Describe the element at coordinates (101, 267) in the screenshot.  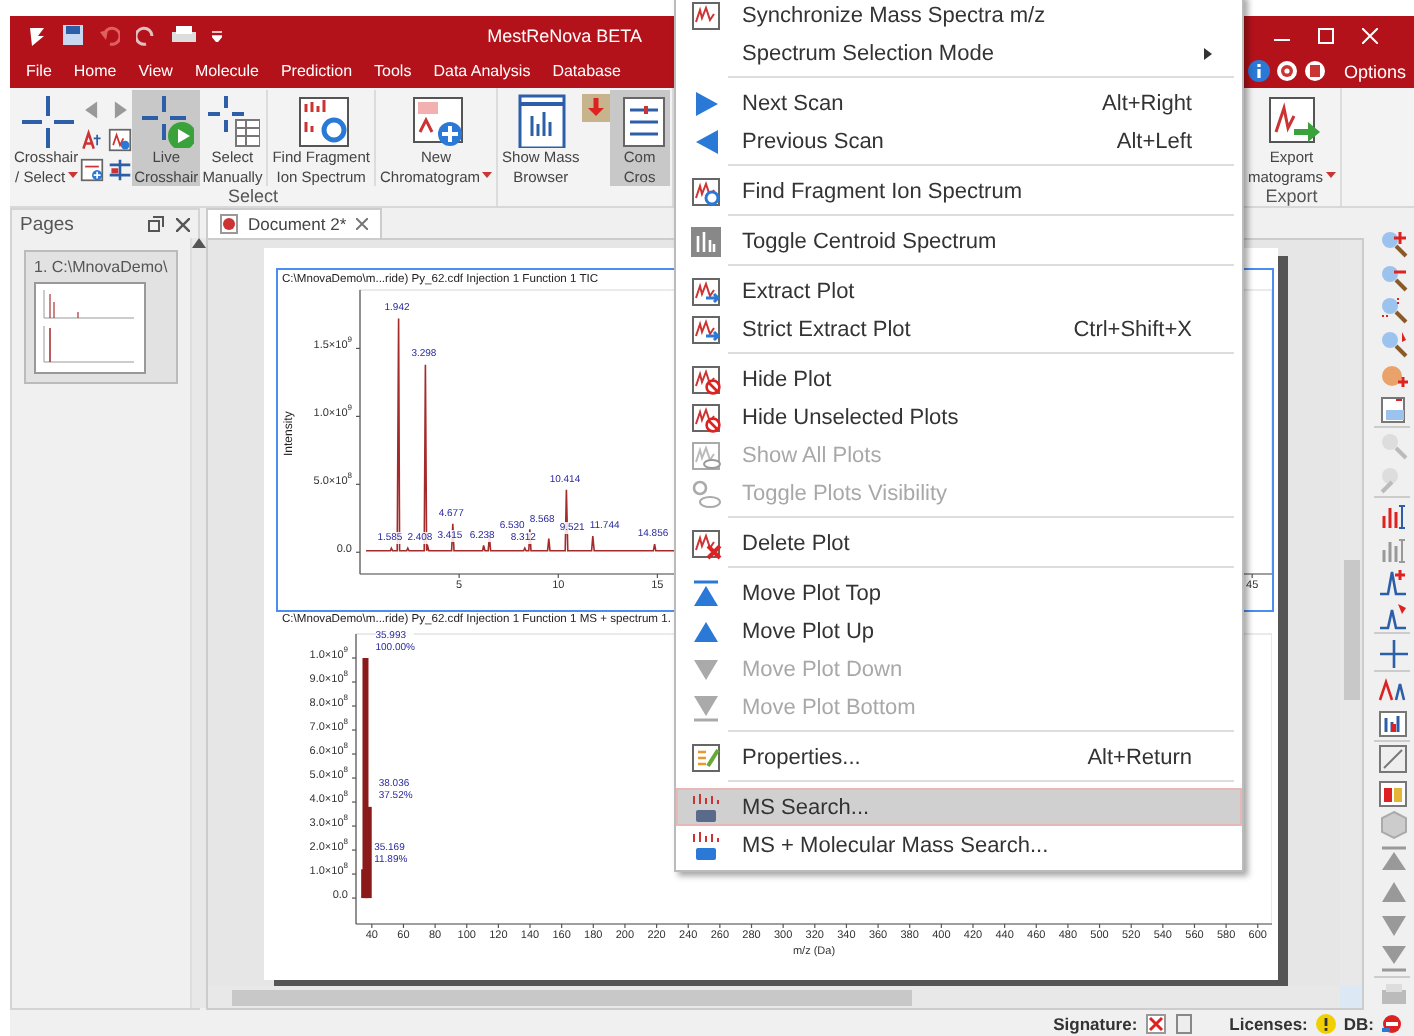
I see `page-label: 1. C:\MnovaDemo\` at that location.